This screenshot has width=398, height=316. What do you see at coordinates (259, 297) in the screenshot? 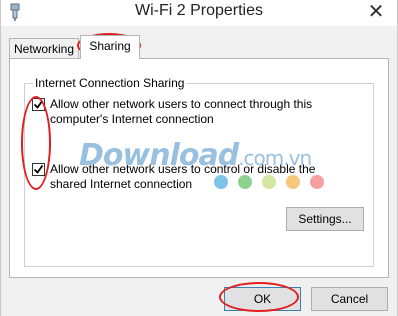
I see `annotation-ellipse-ok-button` at bounding box center [259, 297].